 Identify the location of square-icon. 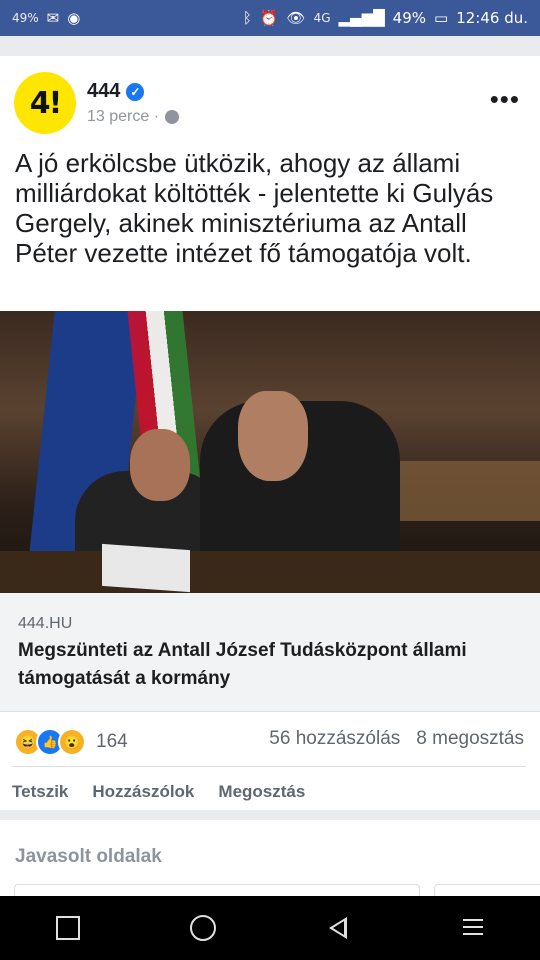
(67, 928).